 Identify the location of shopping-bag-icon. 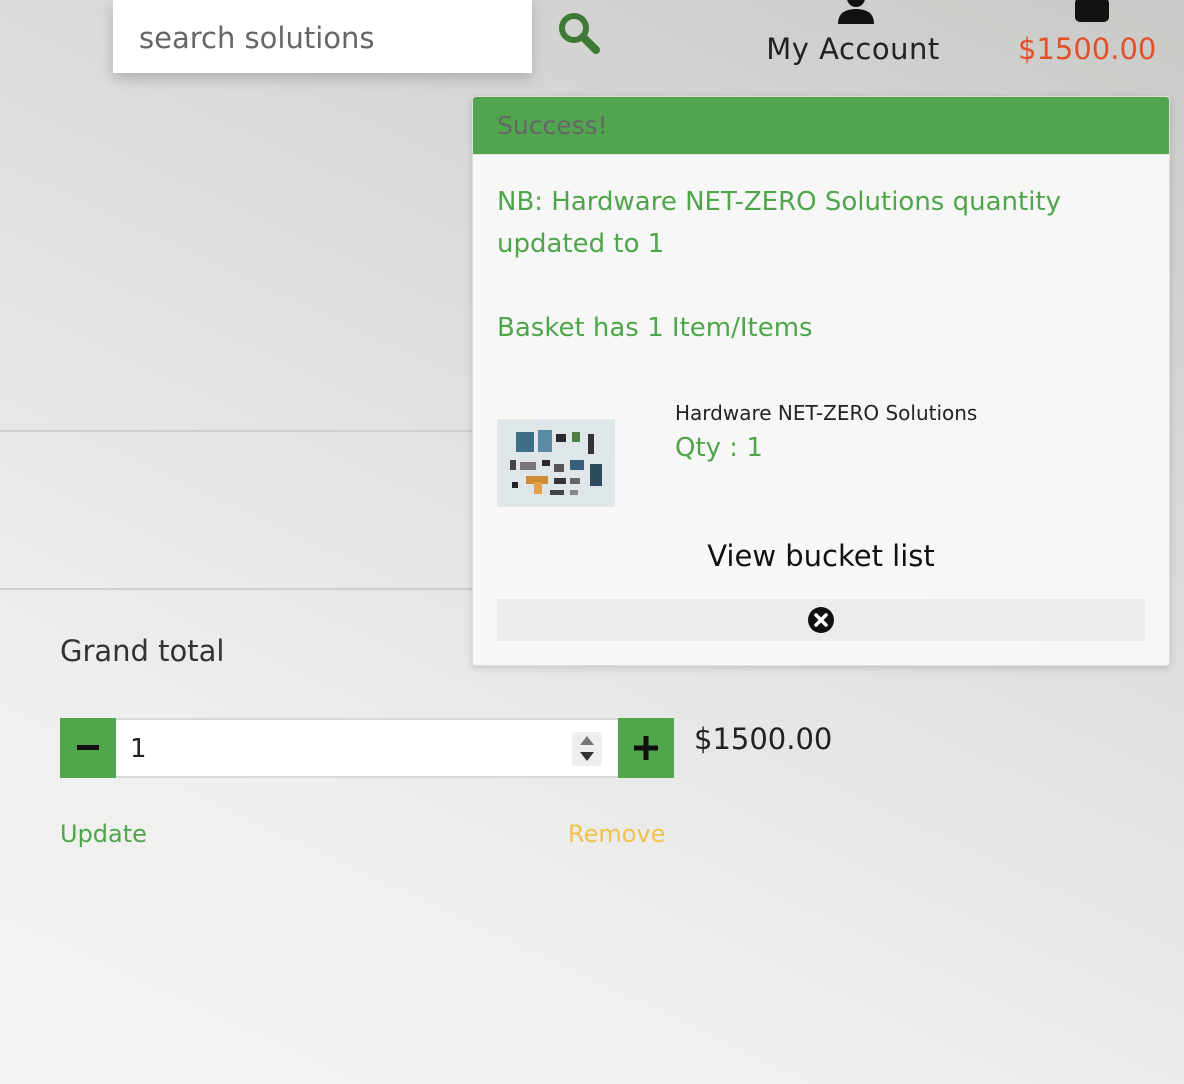
(1092, 11).